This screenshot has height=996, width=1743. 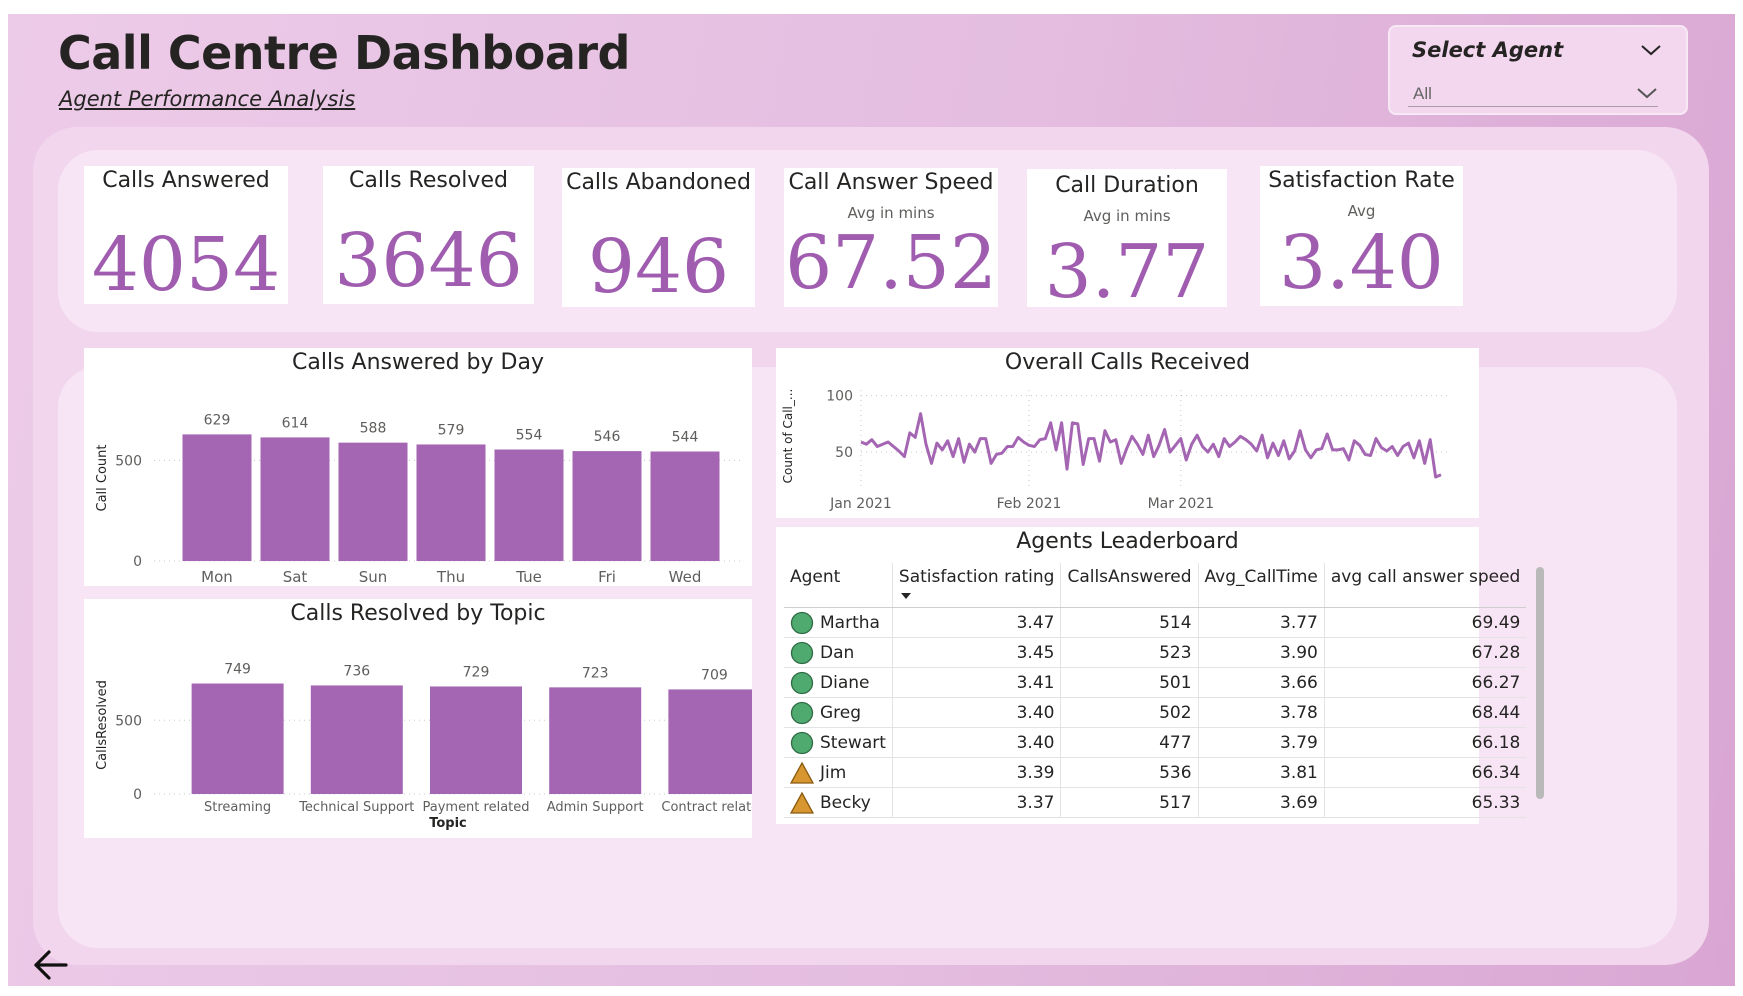 I want to click on x-tick-label: Thu, so click(x=450, y=577).